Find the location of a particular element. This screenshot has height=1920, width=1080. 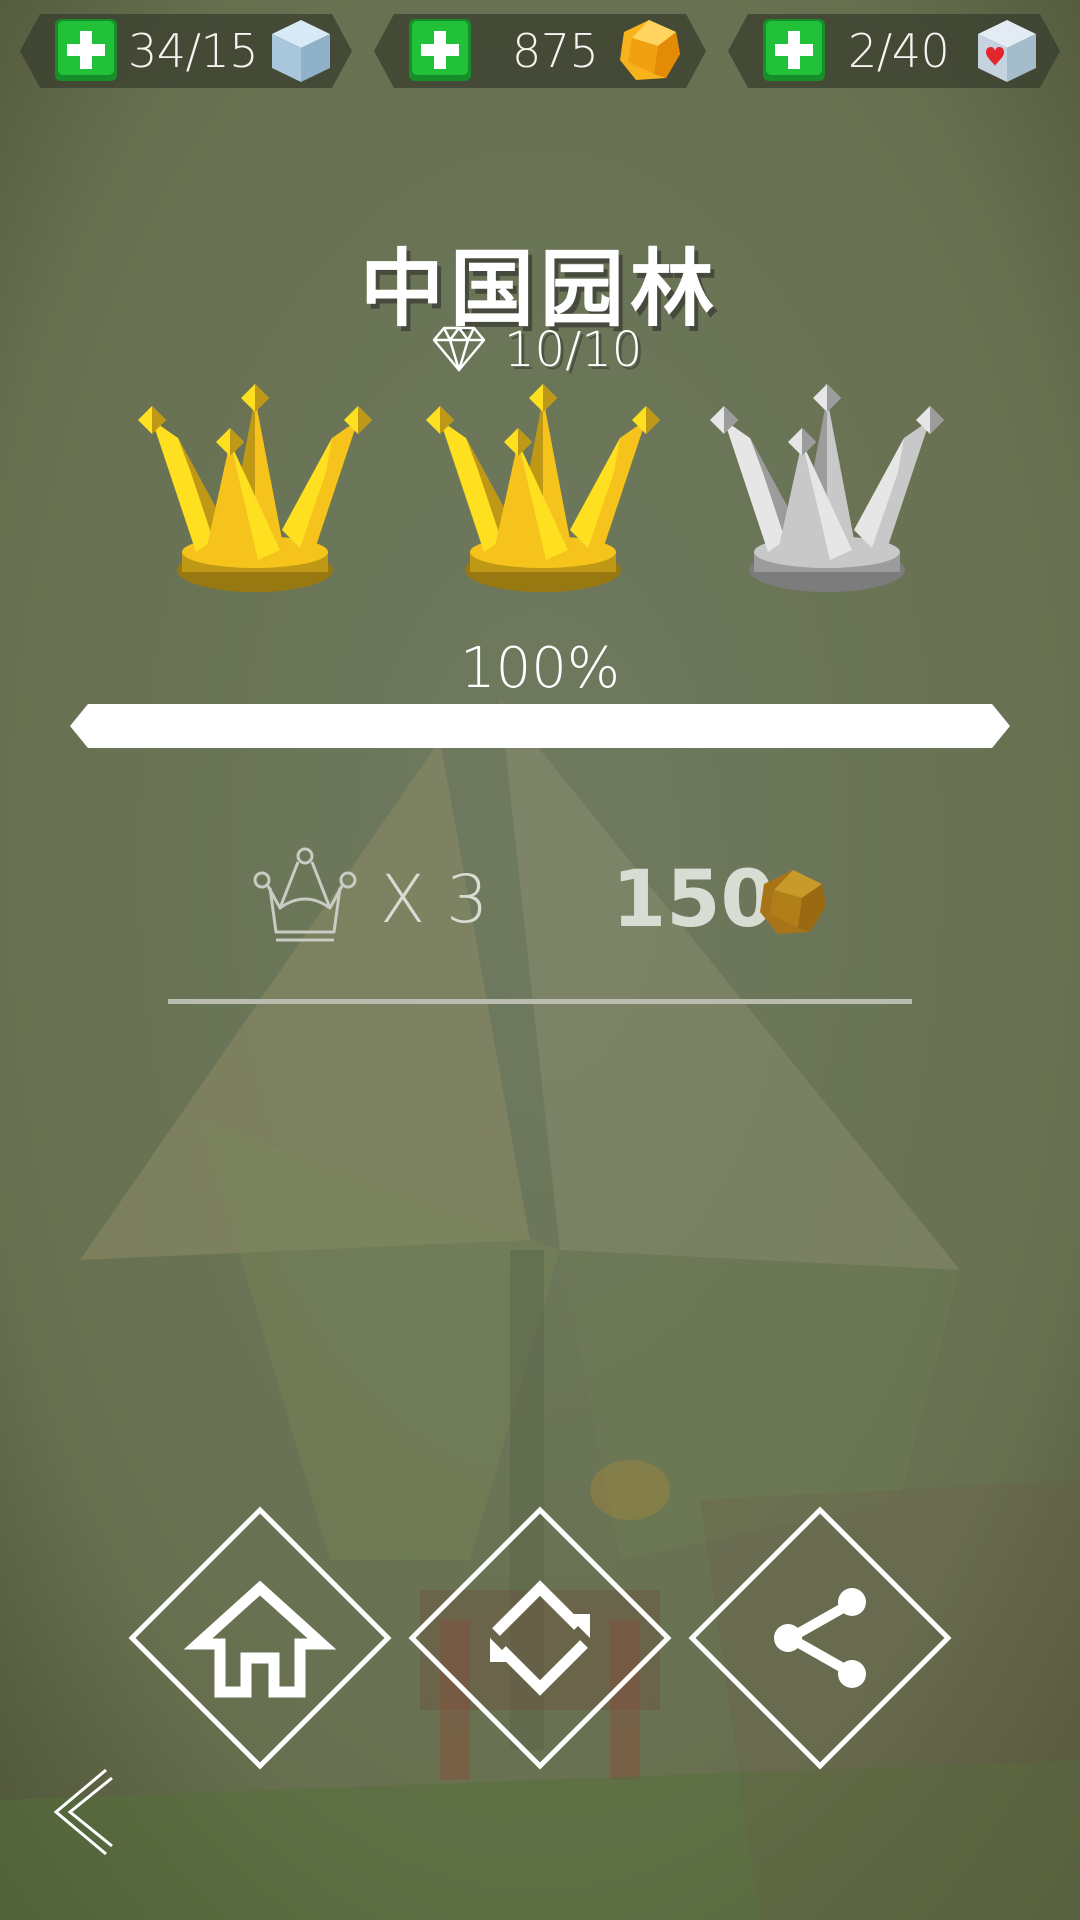

progress-bar is located at coordinates (540, 726).